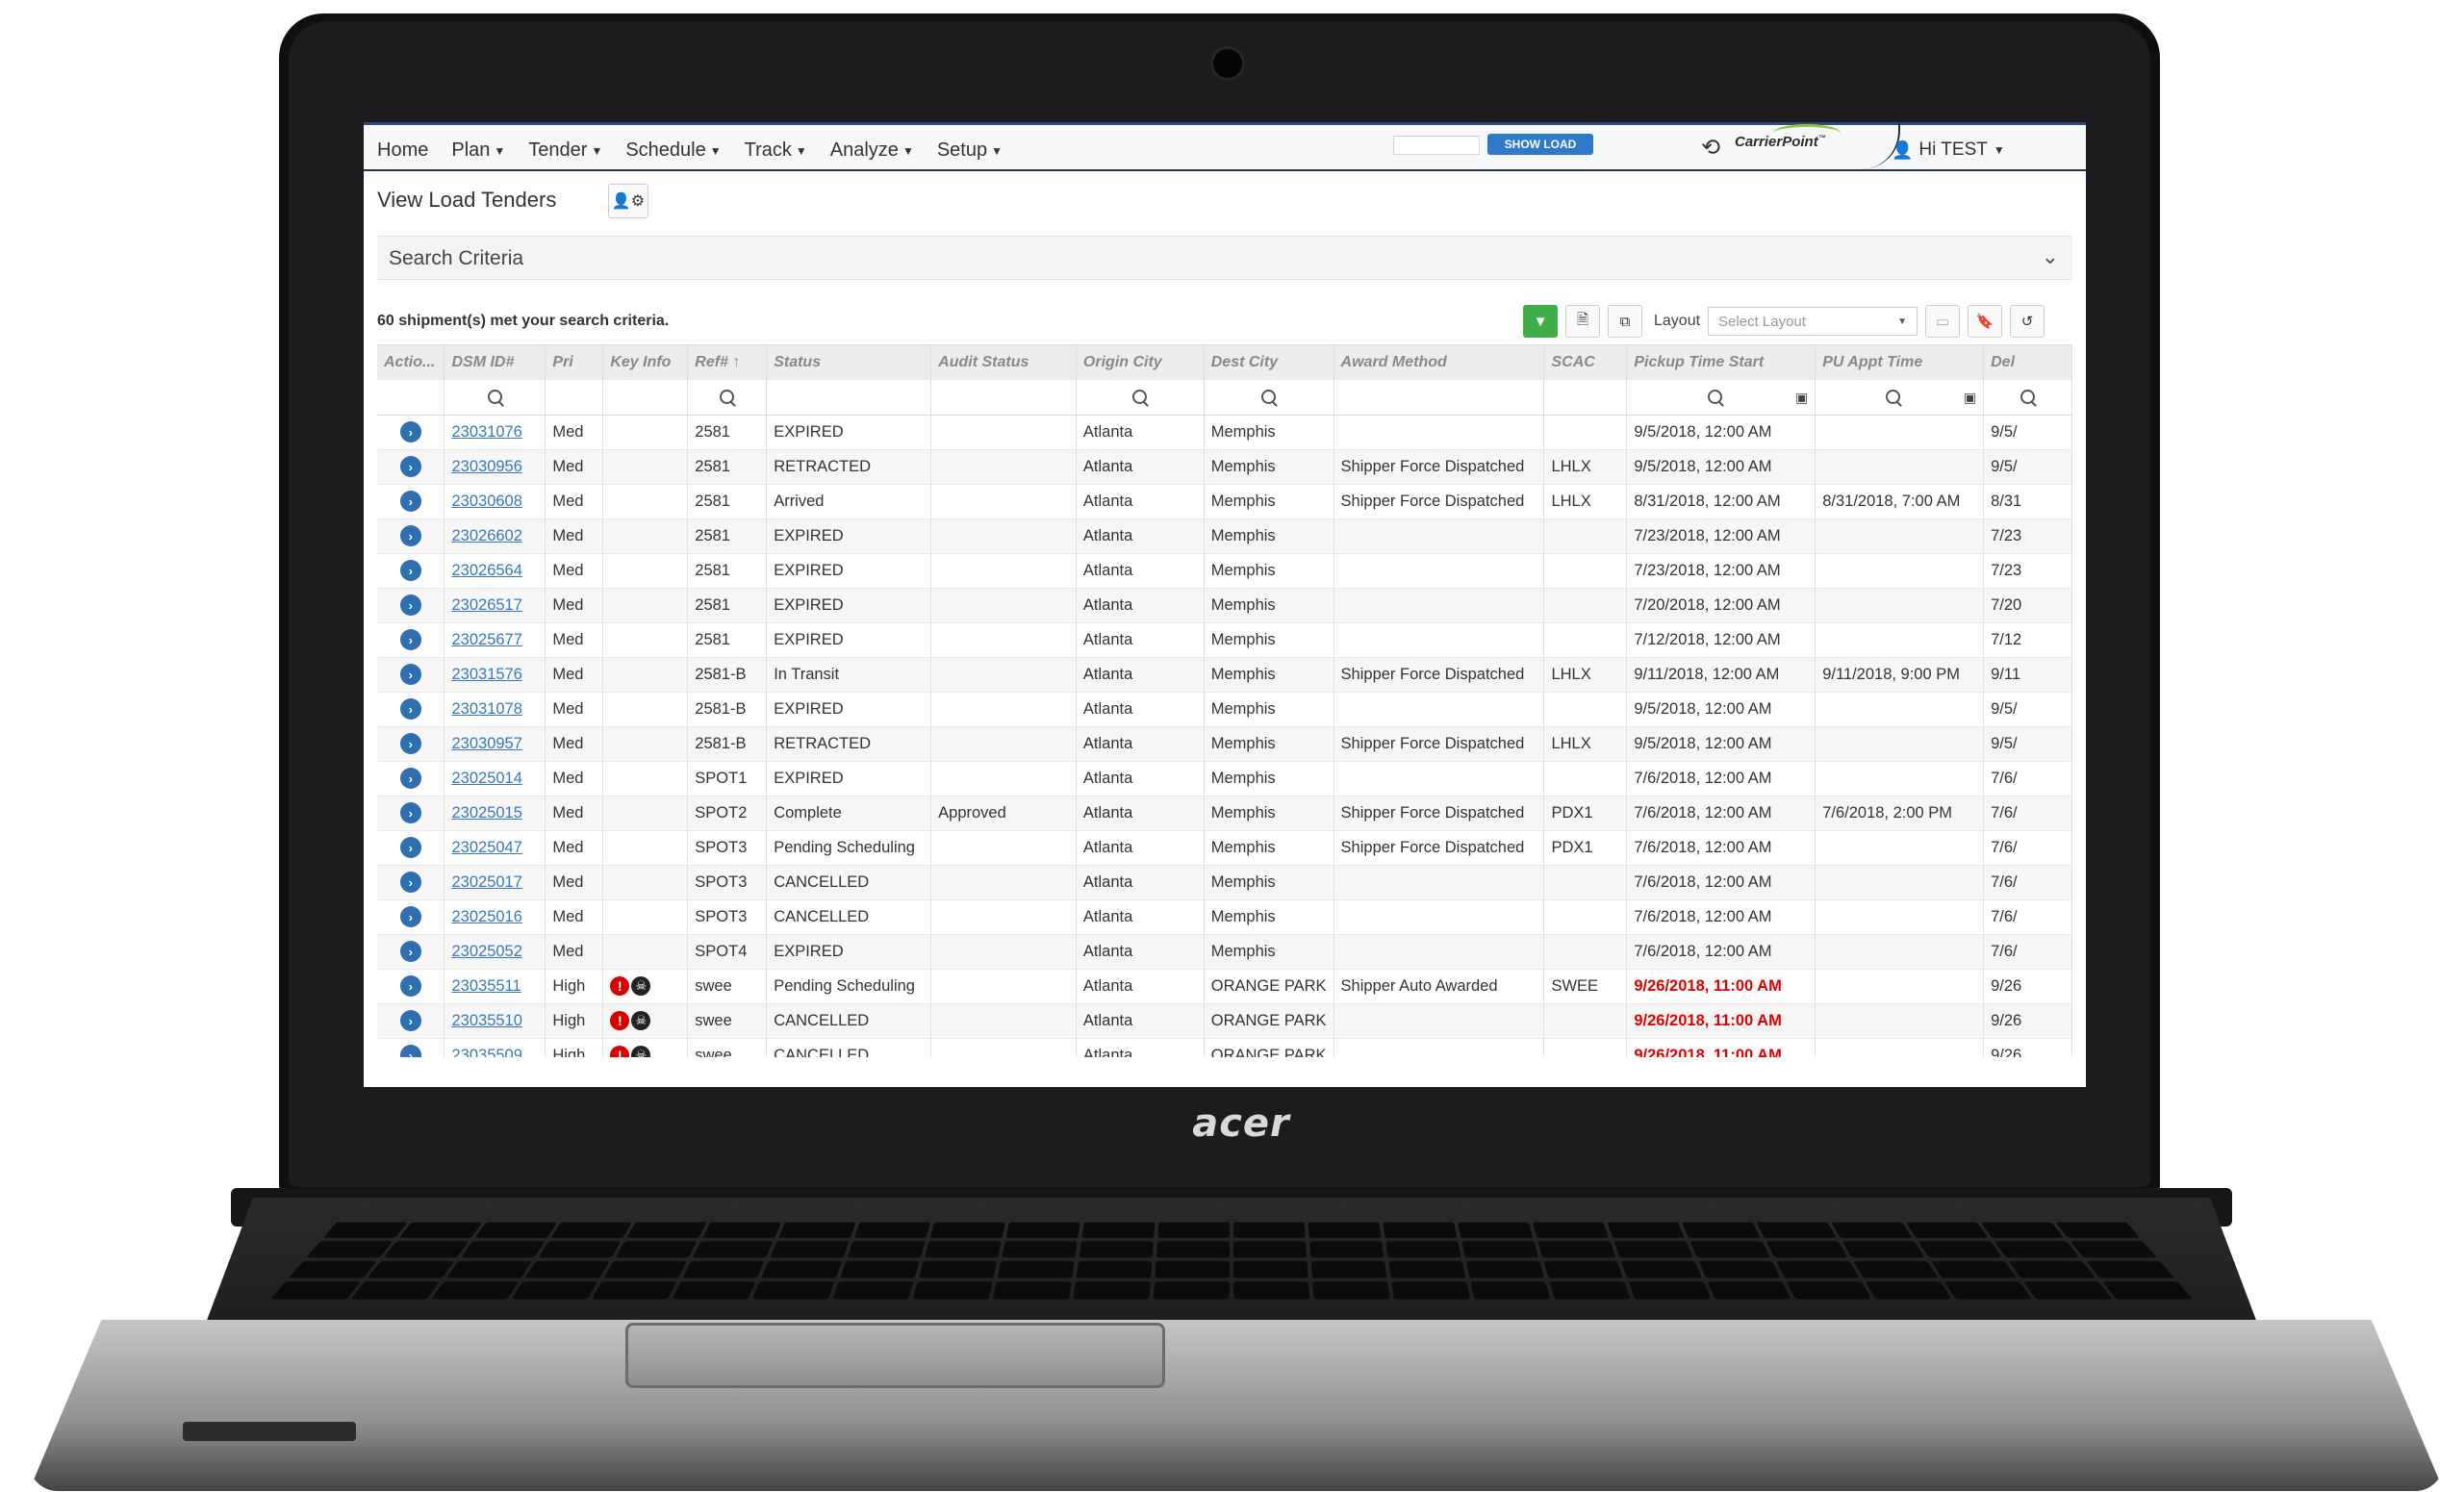 This screenshot has width=2464, height=1492. What do you see at coordinates (486, 501) in the screenshot?
I see `dsm-id-link: 23030608` at bounding box center [486, 501].